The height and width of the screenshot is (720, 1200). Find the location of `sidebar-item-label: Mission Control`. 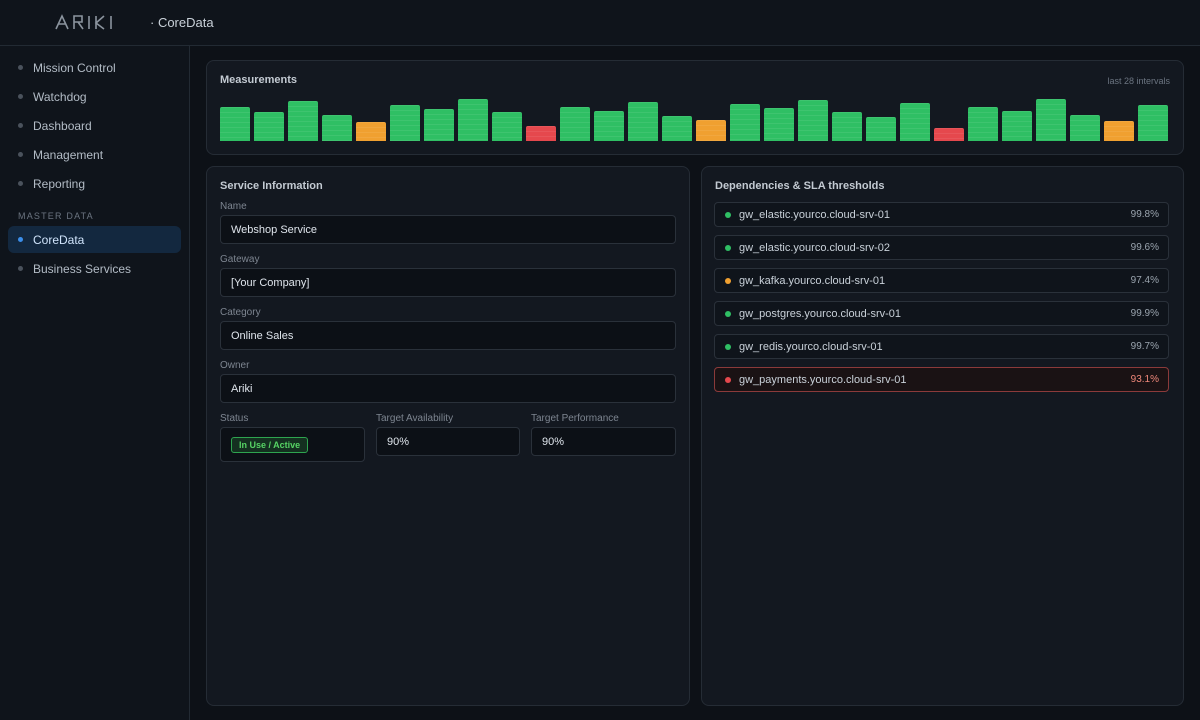

sidebar-item-label: Mission Control is located at coordinates (74, 67).